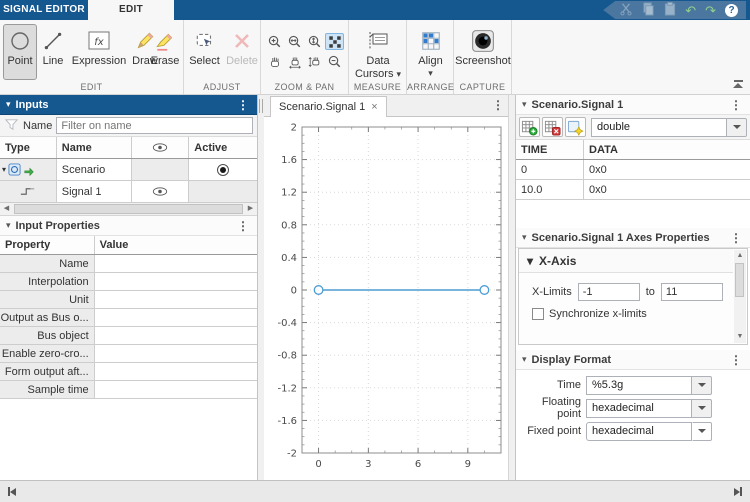  I want to click on insert-signal-button, so click(575, 127).